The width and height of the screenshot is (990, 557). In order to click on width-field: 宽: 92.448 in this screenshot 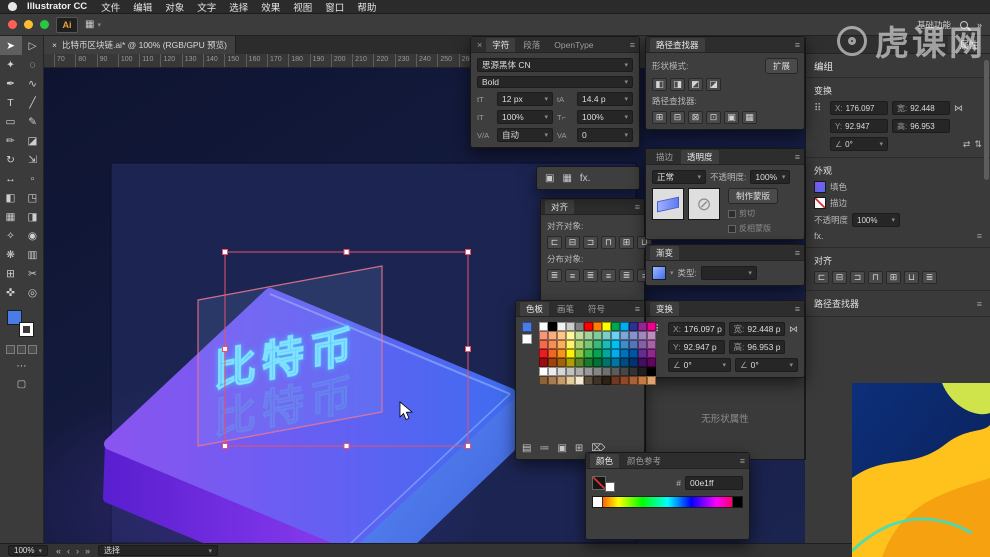, I will do `click(921, 108)`.